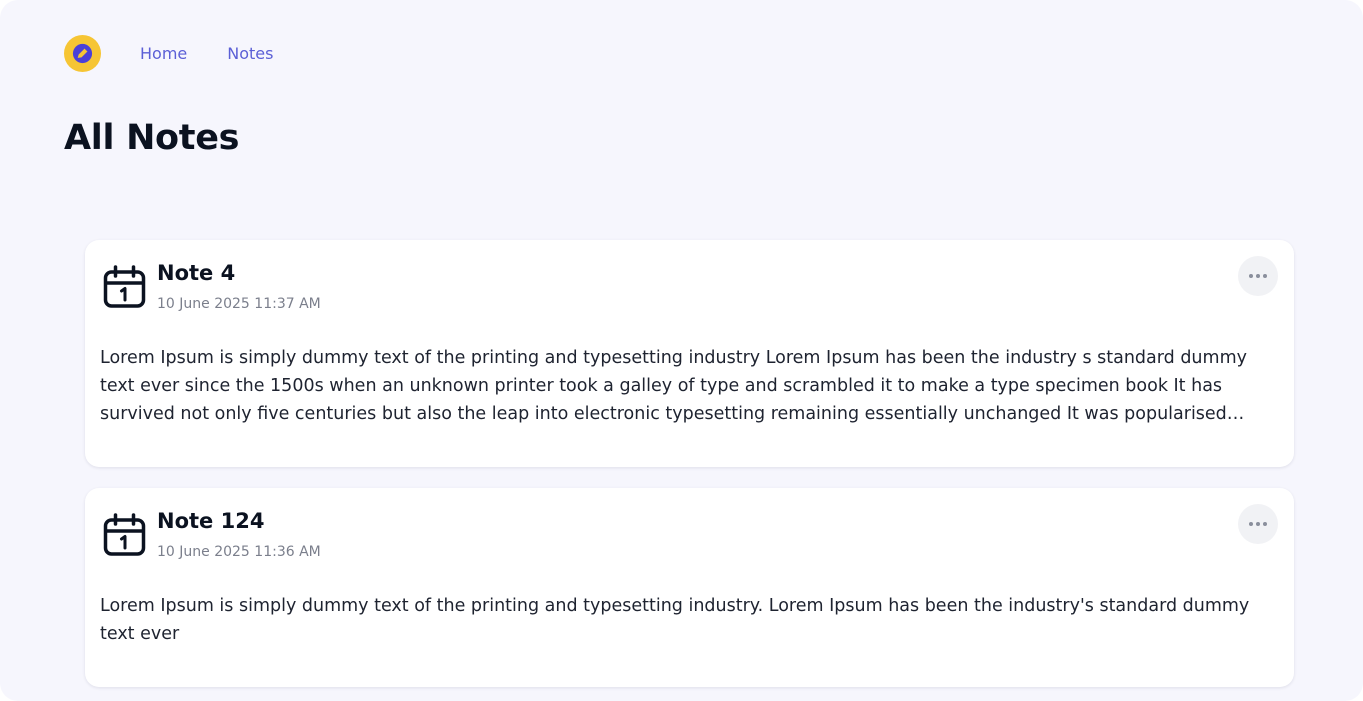 The width and height of the screenshot is (1363, 701). Describe the element at coordinates (188, 53) in the screenshot. I see `top-nav: Home Notes` at that location.